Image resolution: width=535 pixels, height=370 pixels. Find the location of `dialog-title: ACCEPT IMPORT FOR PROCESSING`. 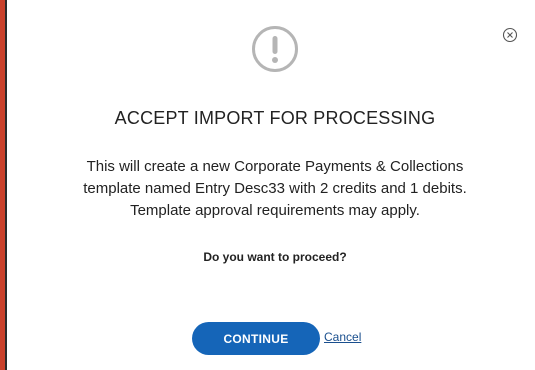

dialog-title: ACCEPT IMPORT FOR PROCESSING is located at coordinates (275, 118).